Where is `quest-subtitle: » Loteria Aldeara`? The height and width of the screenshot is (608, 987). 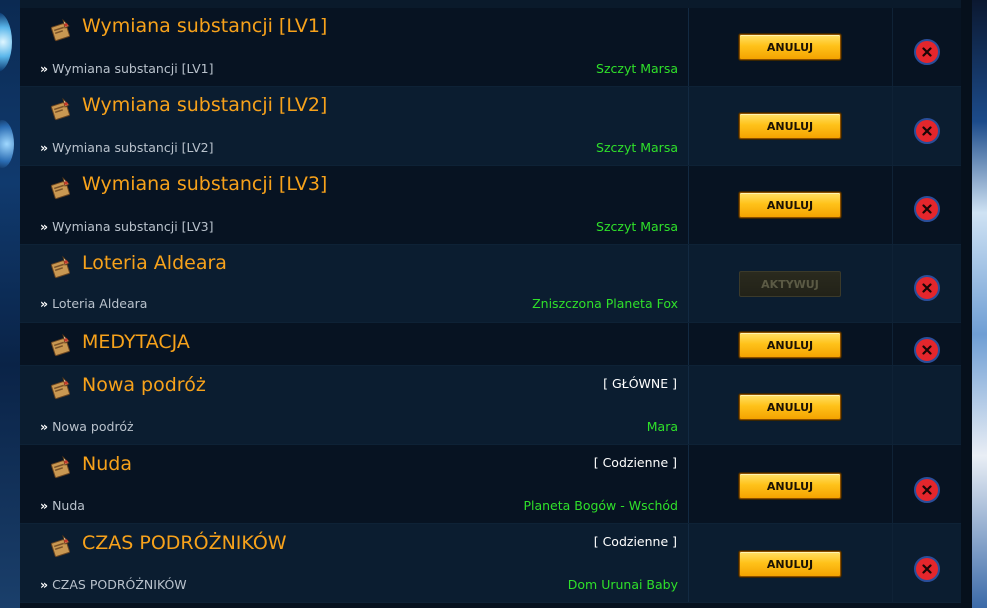 quest-subtitle: » Loteria Aldeara is located at coordinates (94, 303).